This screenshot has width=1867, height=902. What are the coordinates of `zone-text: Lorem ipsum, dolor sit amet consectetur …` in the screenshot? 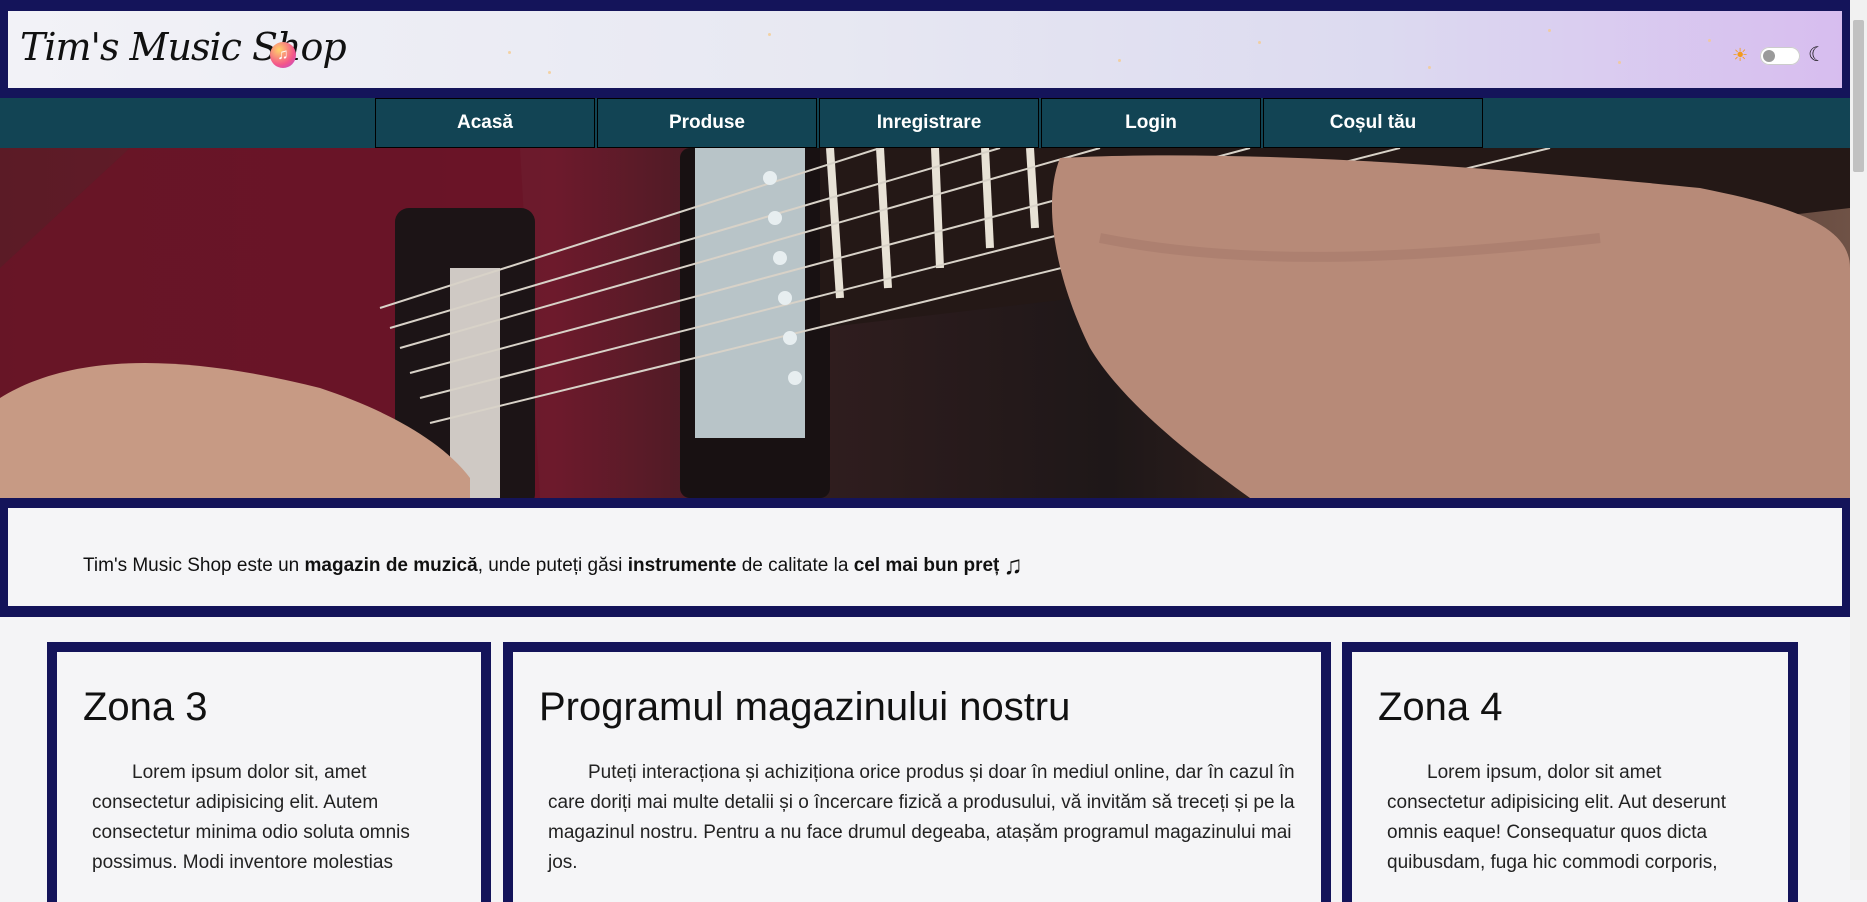 It's located at (1557, 817).